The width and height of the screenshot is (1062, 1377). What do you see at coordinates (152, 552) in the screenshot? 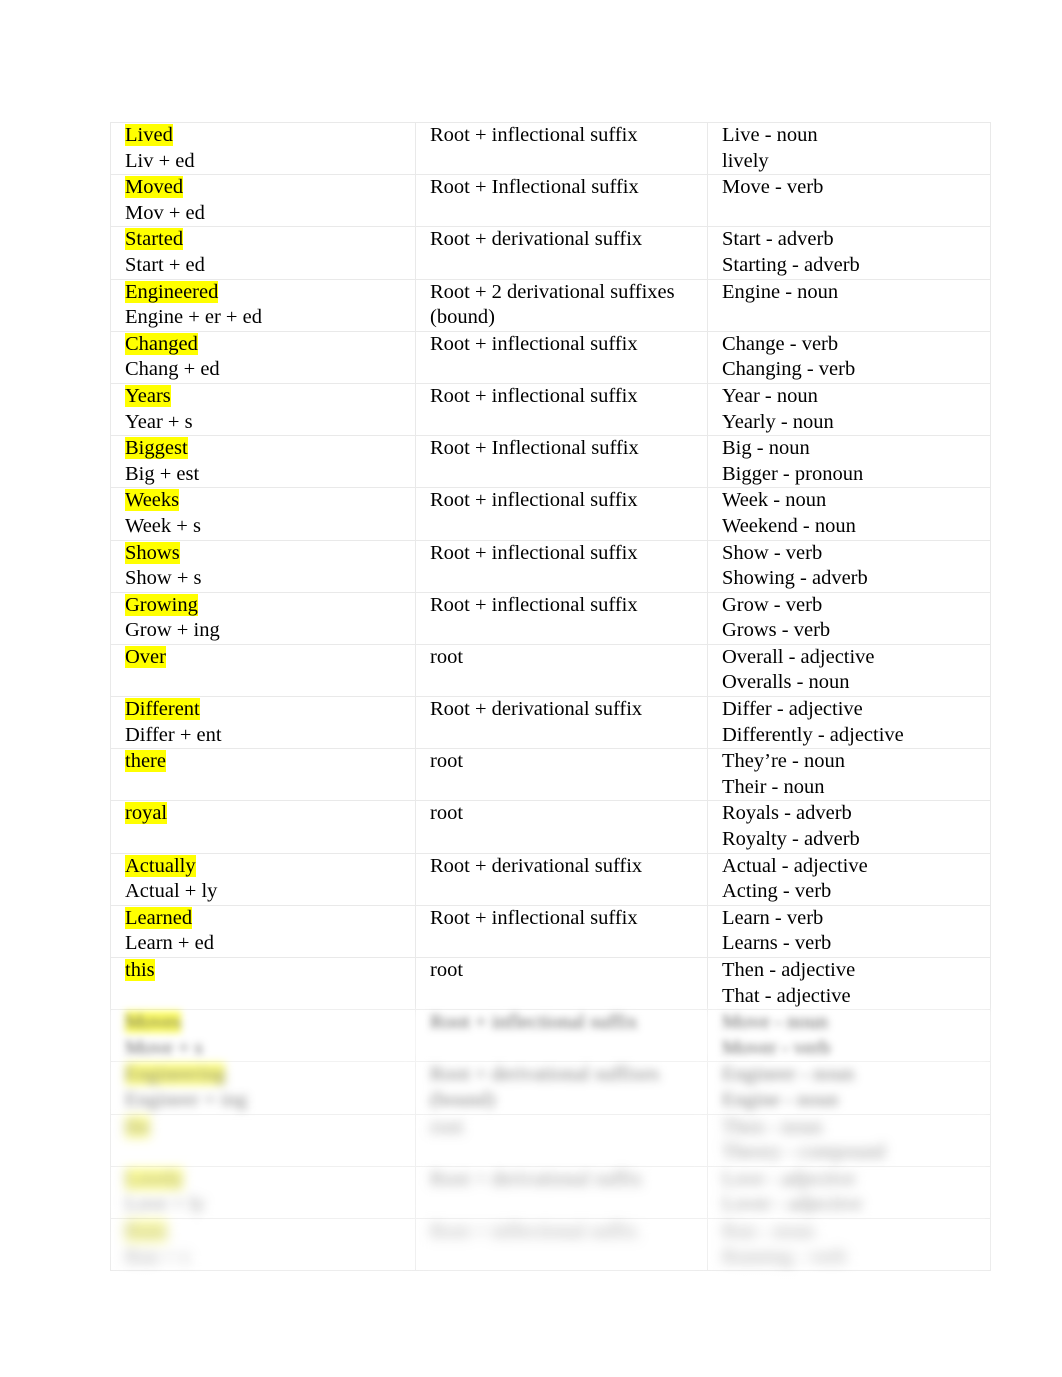
I see `highlighted-word: Shows` at bounding box center [152, 552].